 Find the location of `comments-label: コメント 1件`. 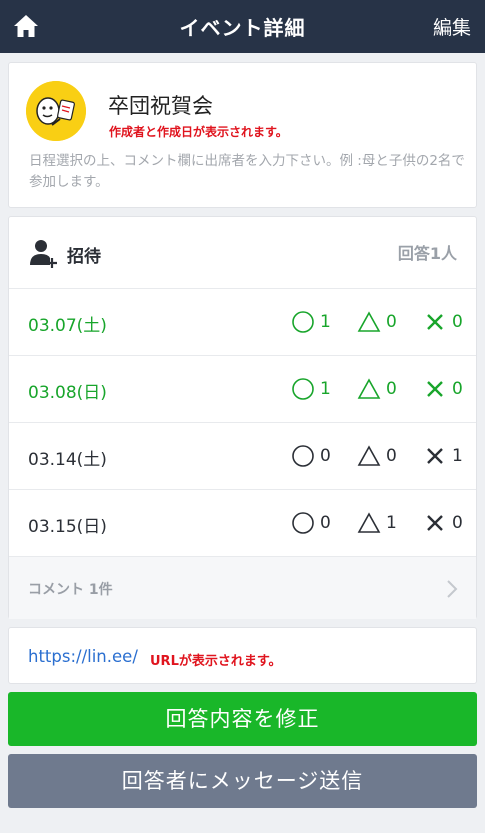

comments-label: コメント 1件 is located at coordinates (70, 590).